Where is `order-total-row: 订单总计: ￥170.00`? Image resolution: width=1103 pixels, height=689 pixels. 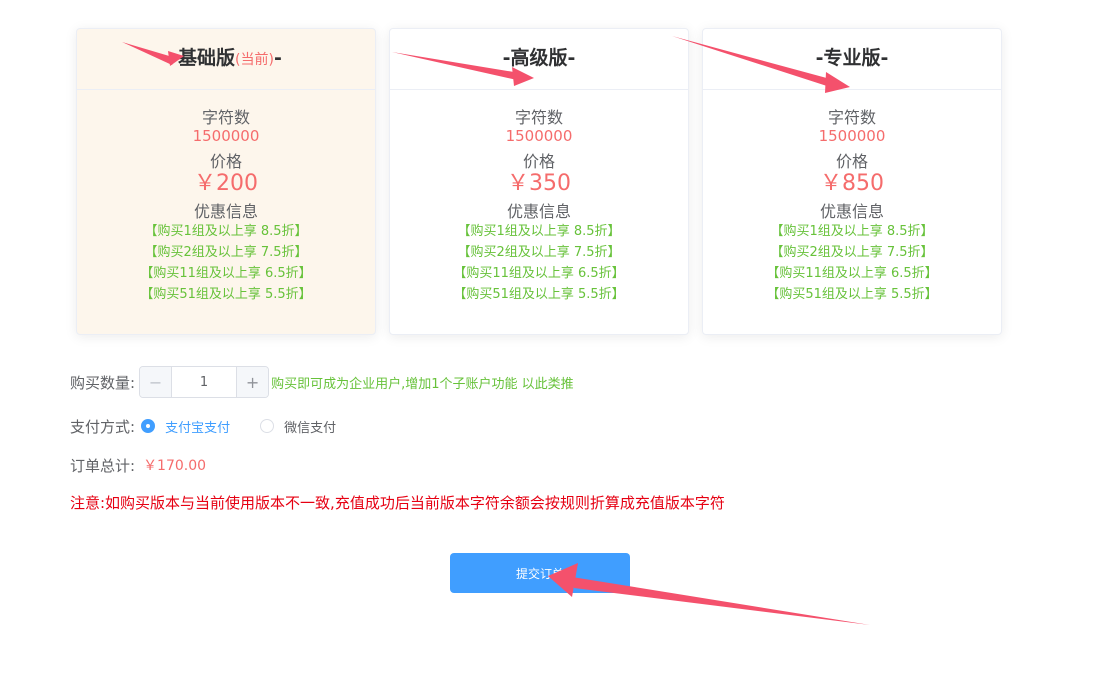 order-total-row: 订单总计: ￥170.00 is located at coordinates (138, 465).